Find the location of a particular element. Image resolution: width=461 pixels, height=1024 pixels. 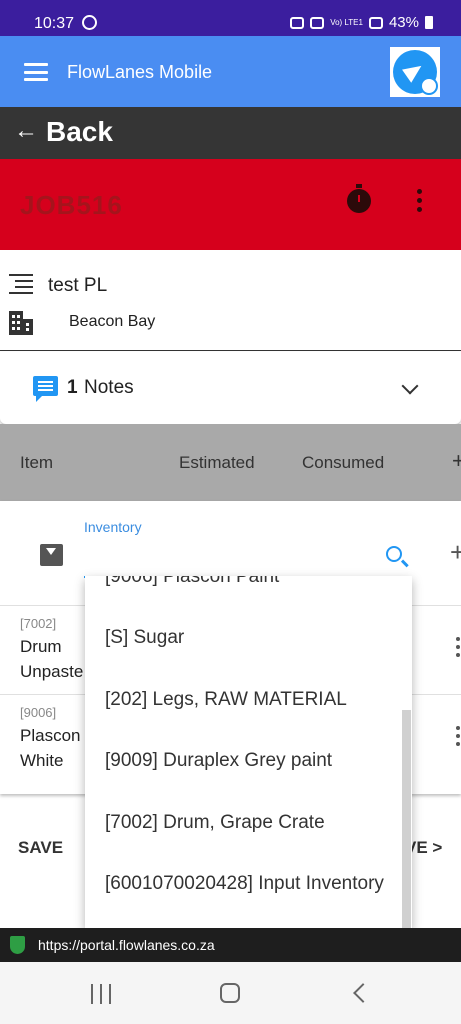

system-nav-bar is located at coordinates (230, 993).